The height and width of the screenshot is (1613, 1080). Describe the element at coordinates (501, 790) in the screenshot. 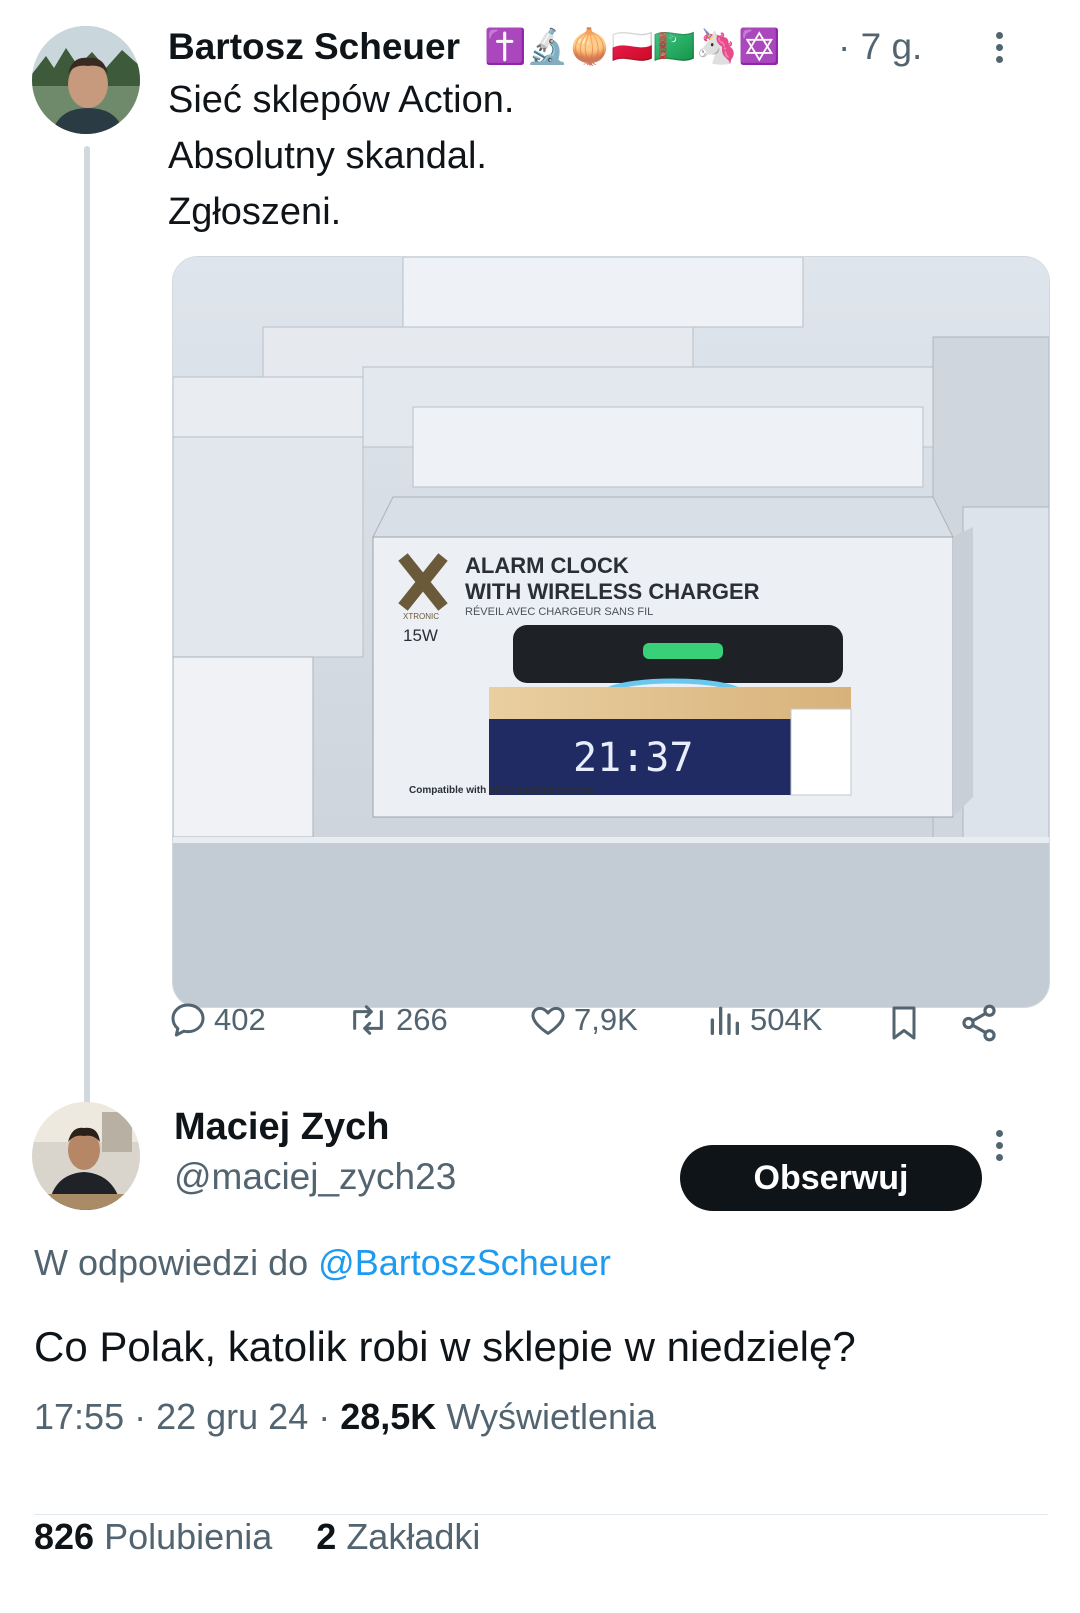

I see `box-compat: Compatible with all Qi enabled devices` at that location.